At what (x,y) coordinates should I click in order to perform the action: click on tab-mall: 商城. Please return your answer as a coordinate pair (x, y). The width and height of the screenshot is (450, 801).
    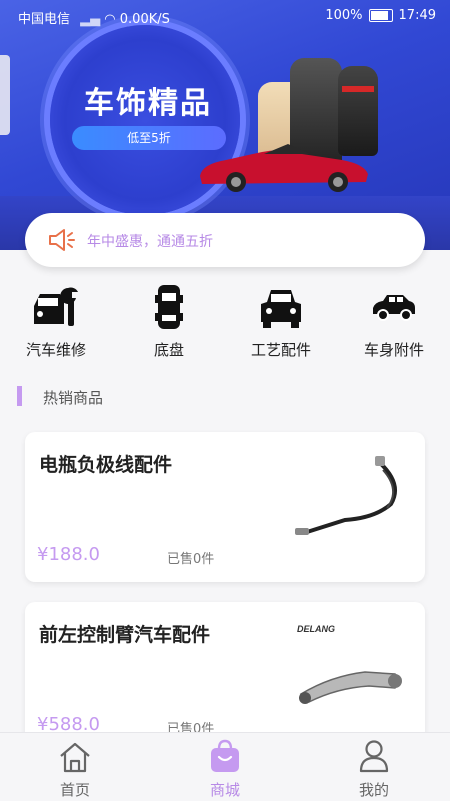
    Looking at the image, I should click on (225, 768).